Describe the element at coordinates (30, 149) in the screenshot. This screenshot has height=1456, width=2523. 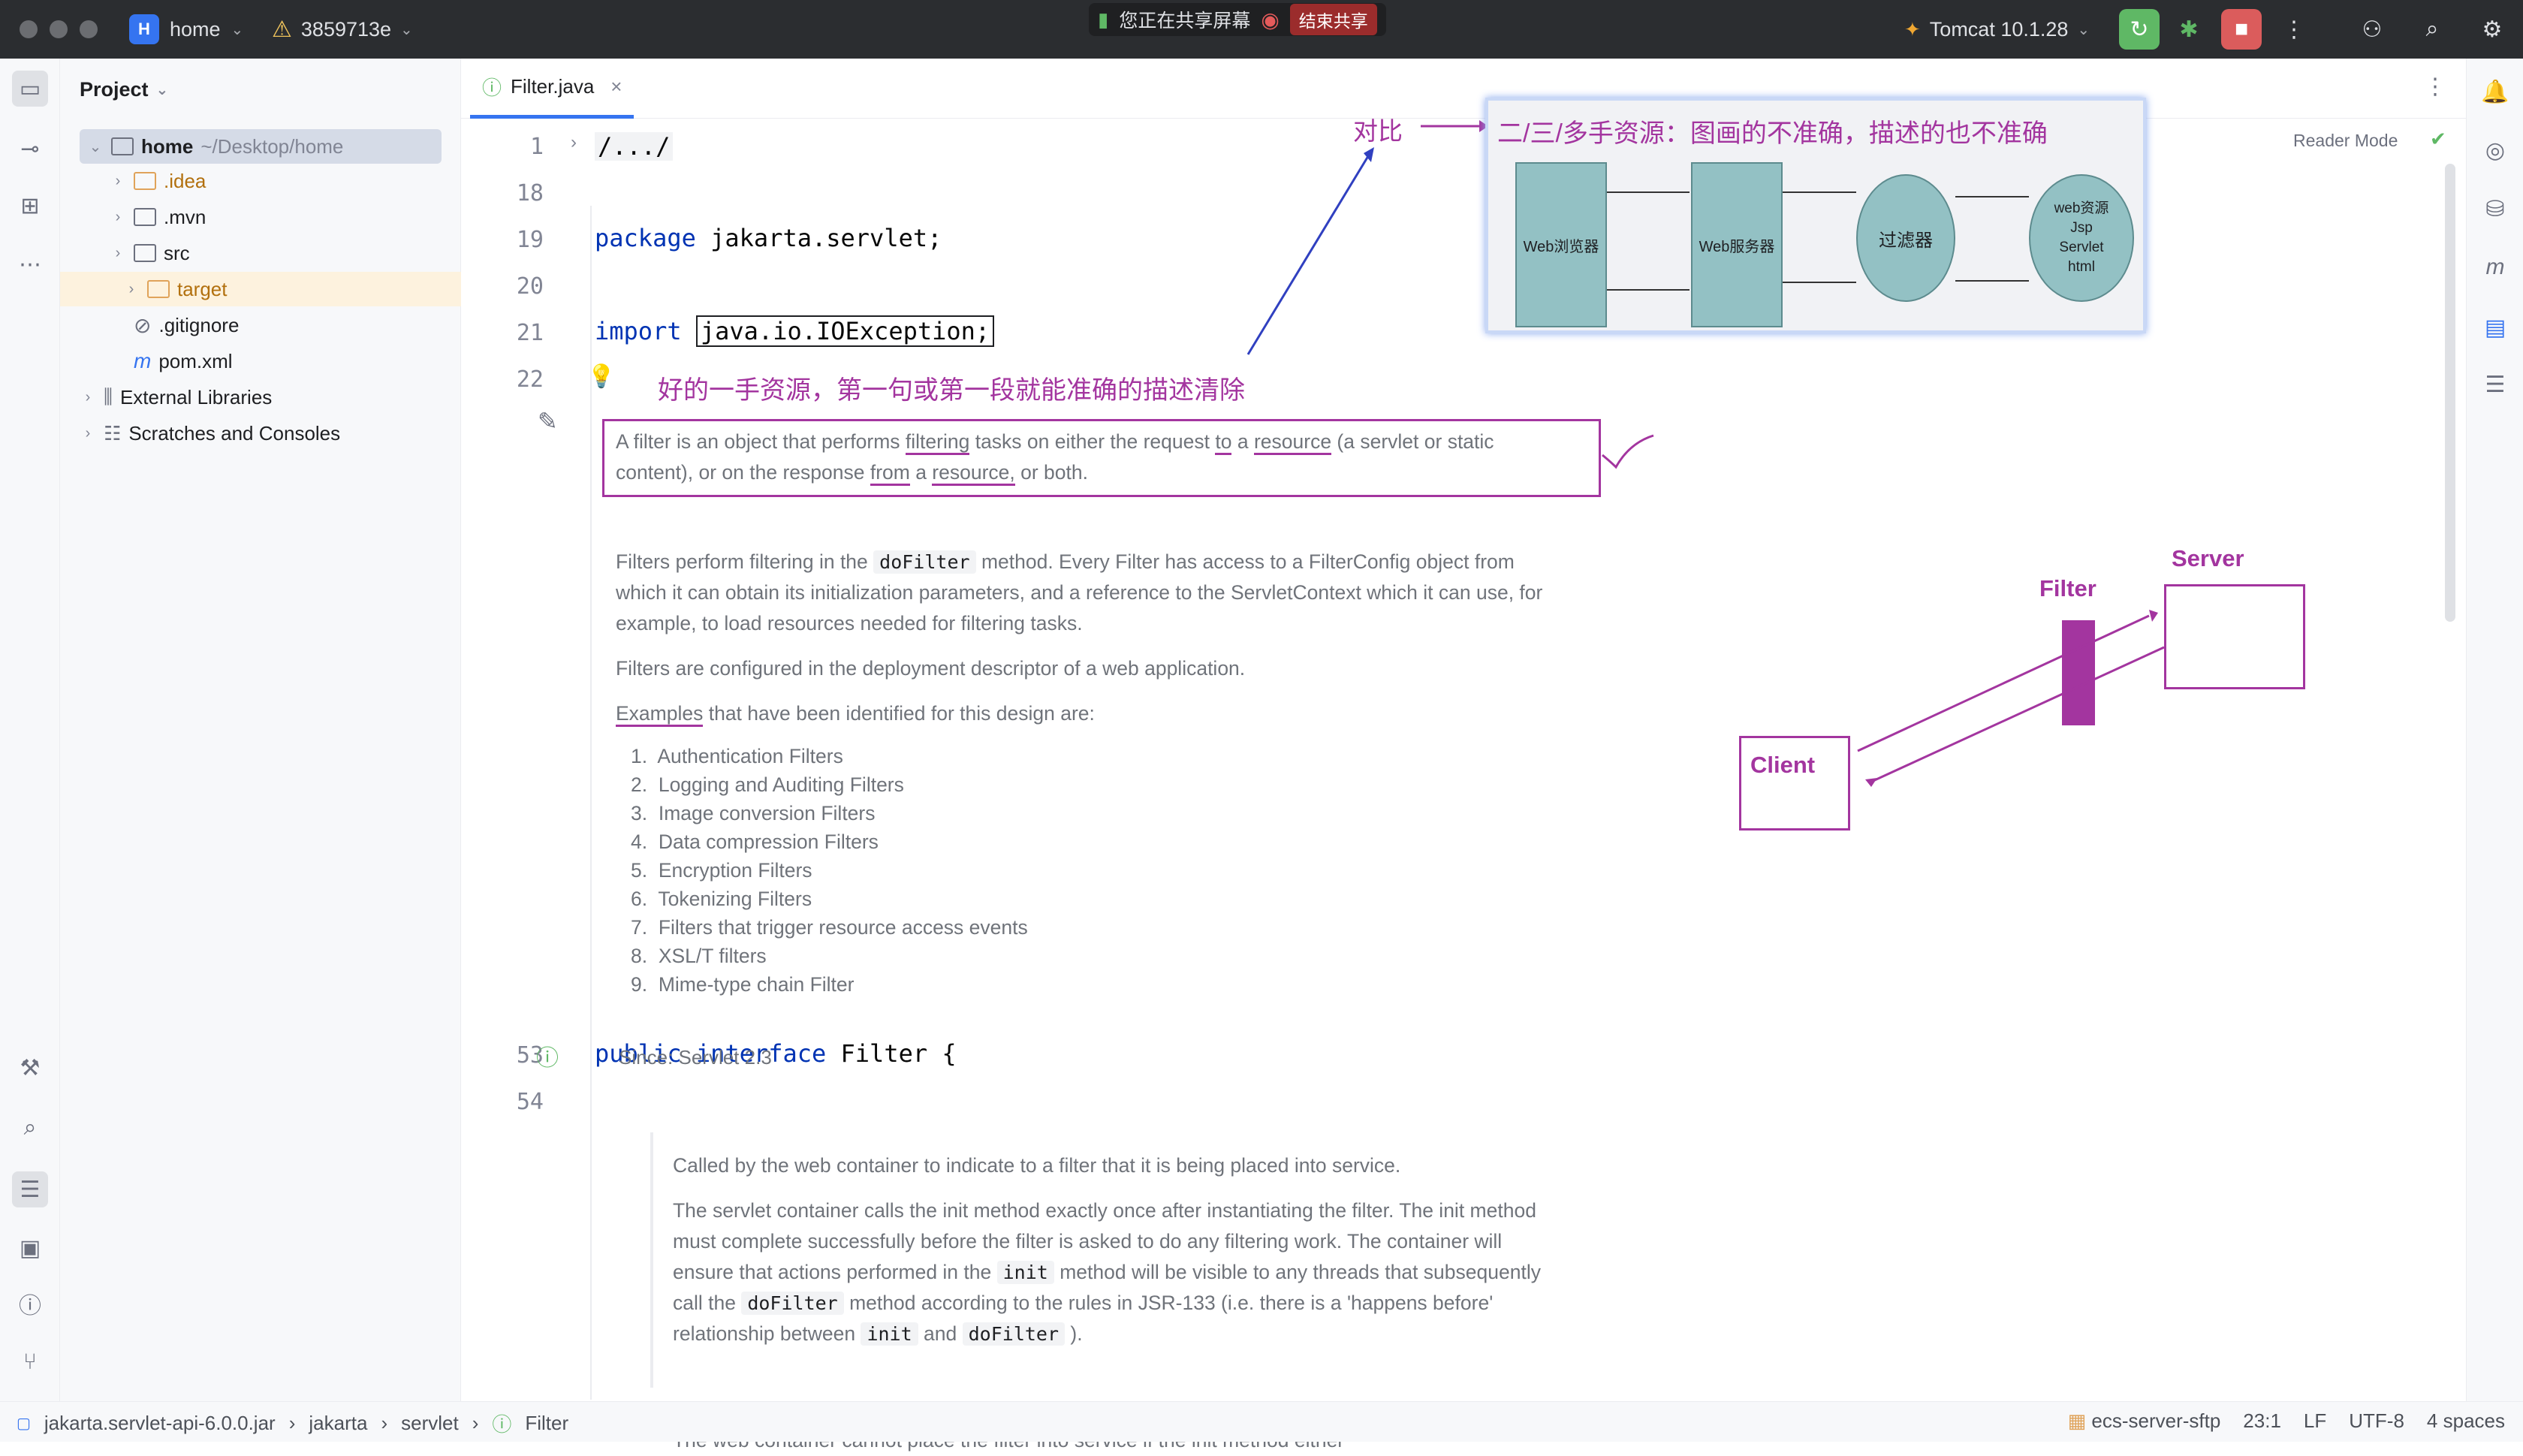
I see `commit-icon: ⊸` at that location.